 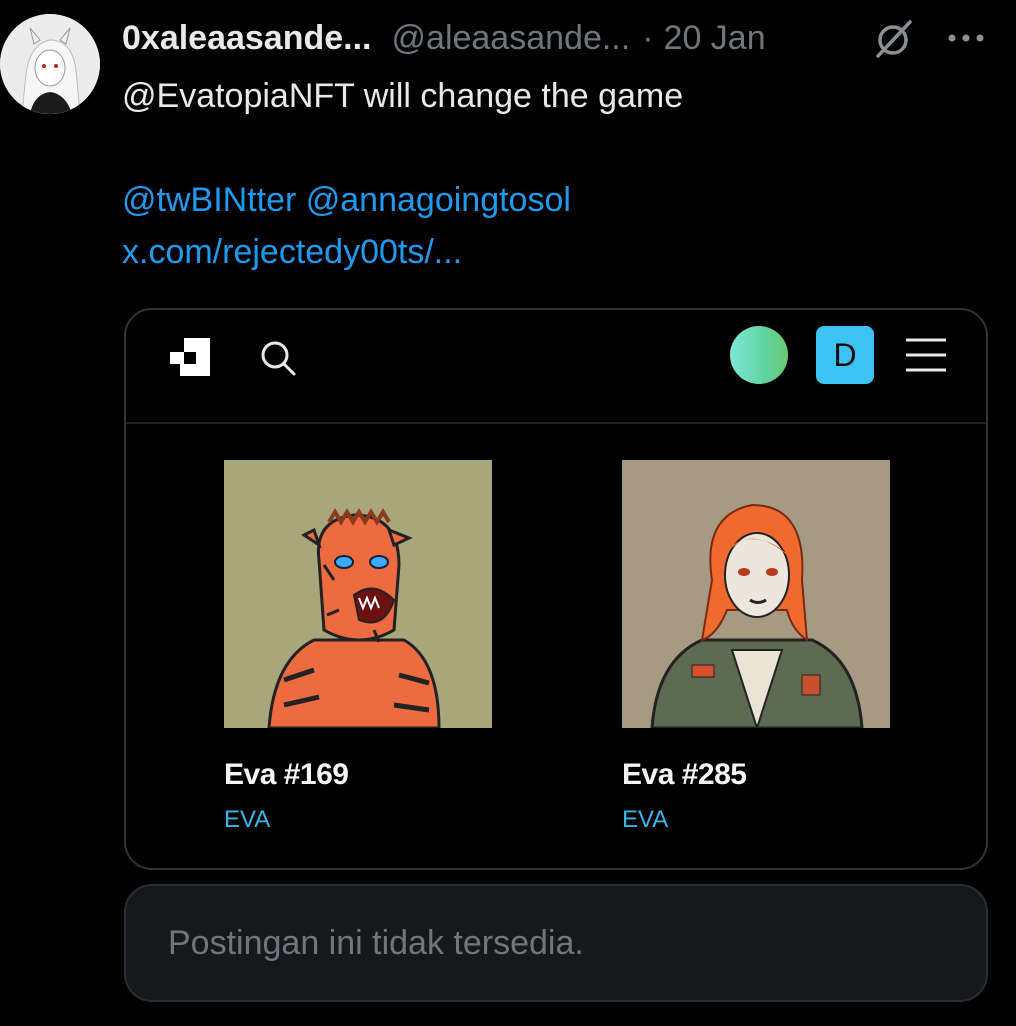 What do you see at coordinates (346, 200) in the screenshot?
I see `mention-links: @twBINtter @annagoingtosol` at bounding box center [346, 200].